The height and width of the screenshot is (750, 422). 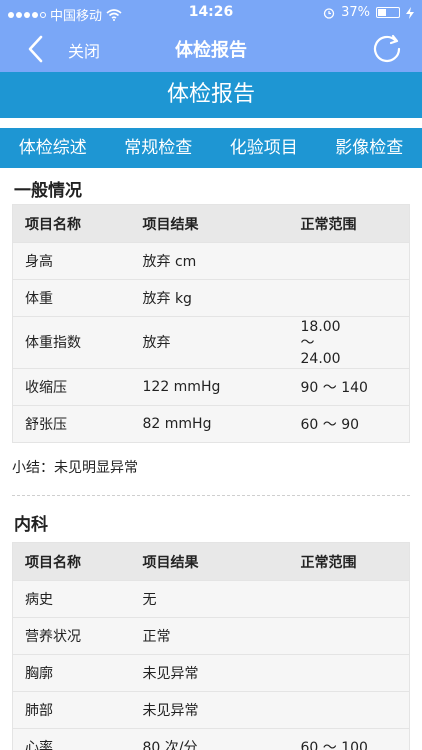 What do you see at coordinates (349, 342) in the screenshot?
I see `cell-range: 18.00 ～ 24.00` at bounding box center [349, 342].